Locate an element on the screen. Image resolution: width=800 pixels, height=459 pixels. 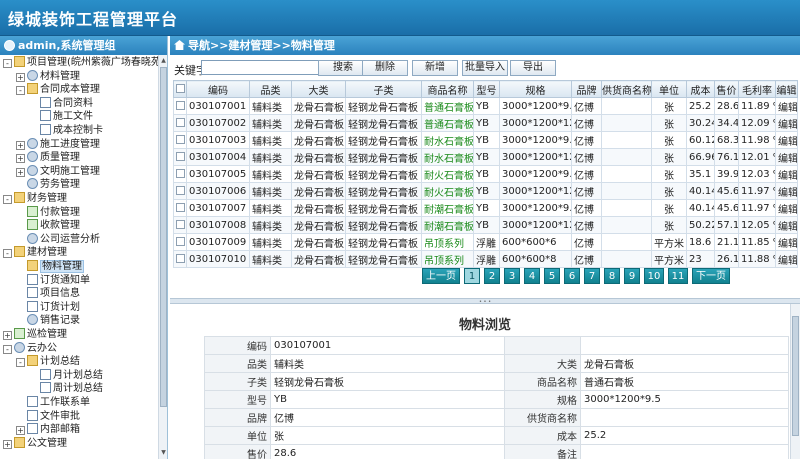
nav-item: + 施工进度管理 is located at coordinates (58, 144).